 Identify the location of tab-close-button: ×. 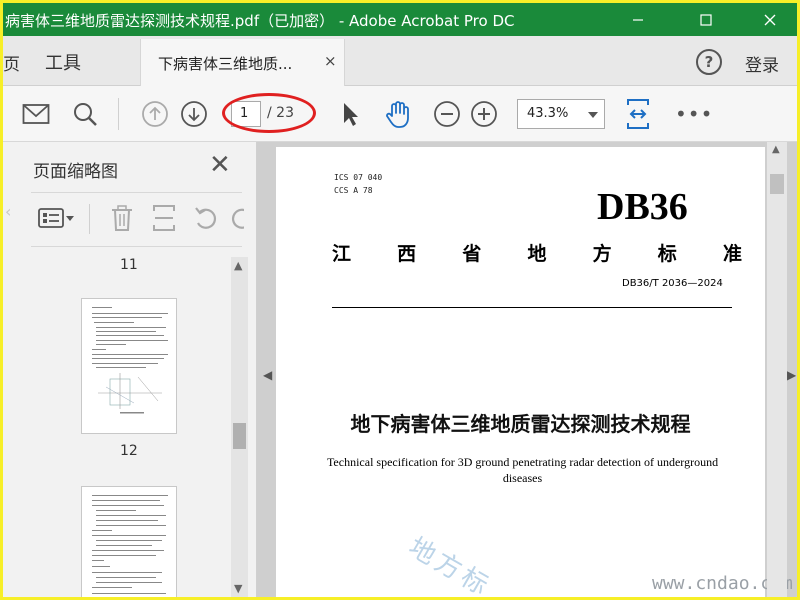
(330, 61).